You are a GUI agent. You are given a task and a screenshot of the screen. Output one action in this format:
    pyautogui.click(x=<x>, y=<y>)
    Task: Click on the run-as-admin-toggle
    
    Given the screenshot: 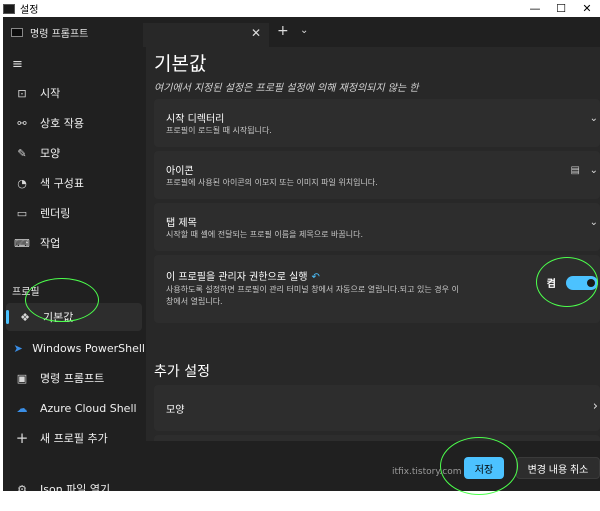 What is the action you would take?
    pyautogui.click(x=582, y=282)
    